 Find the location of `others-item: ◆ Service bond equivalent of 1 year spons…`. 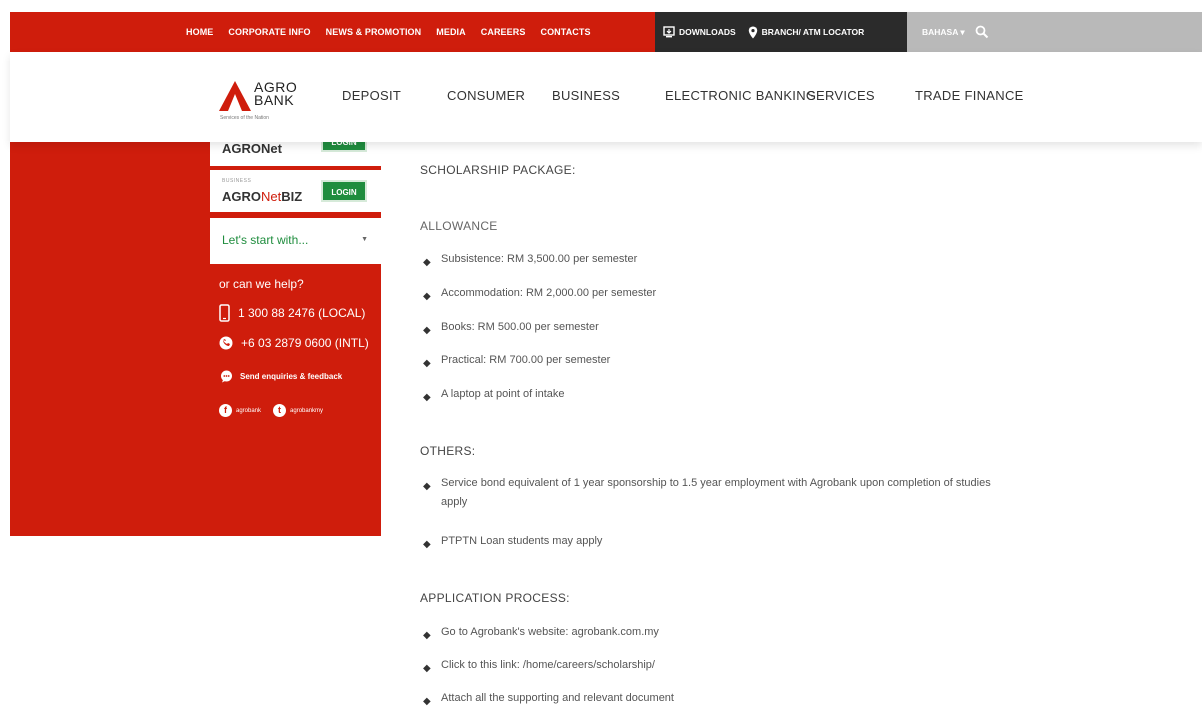

others-item: ◆ Service bond equivalent of 1 year spons… is located at coordinates (715, 493).